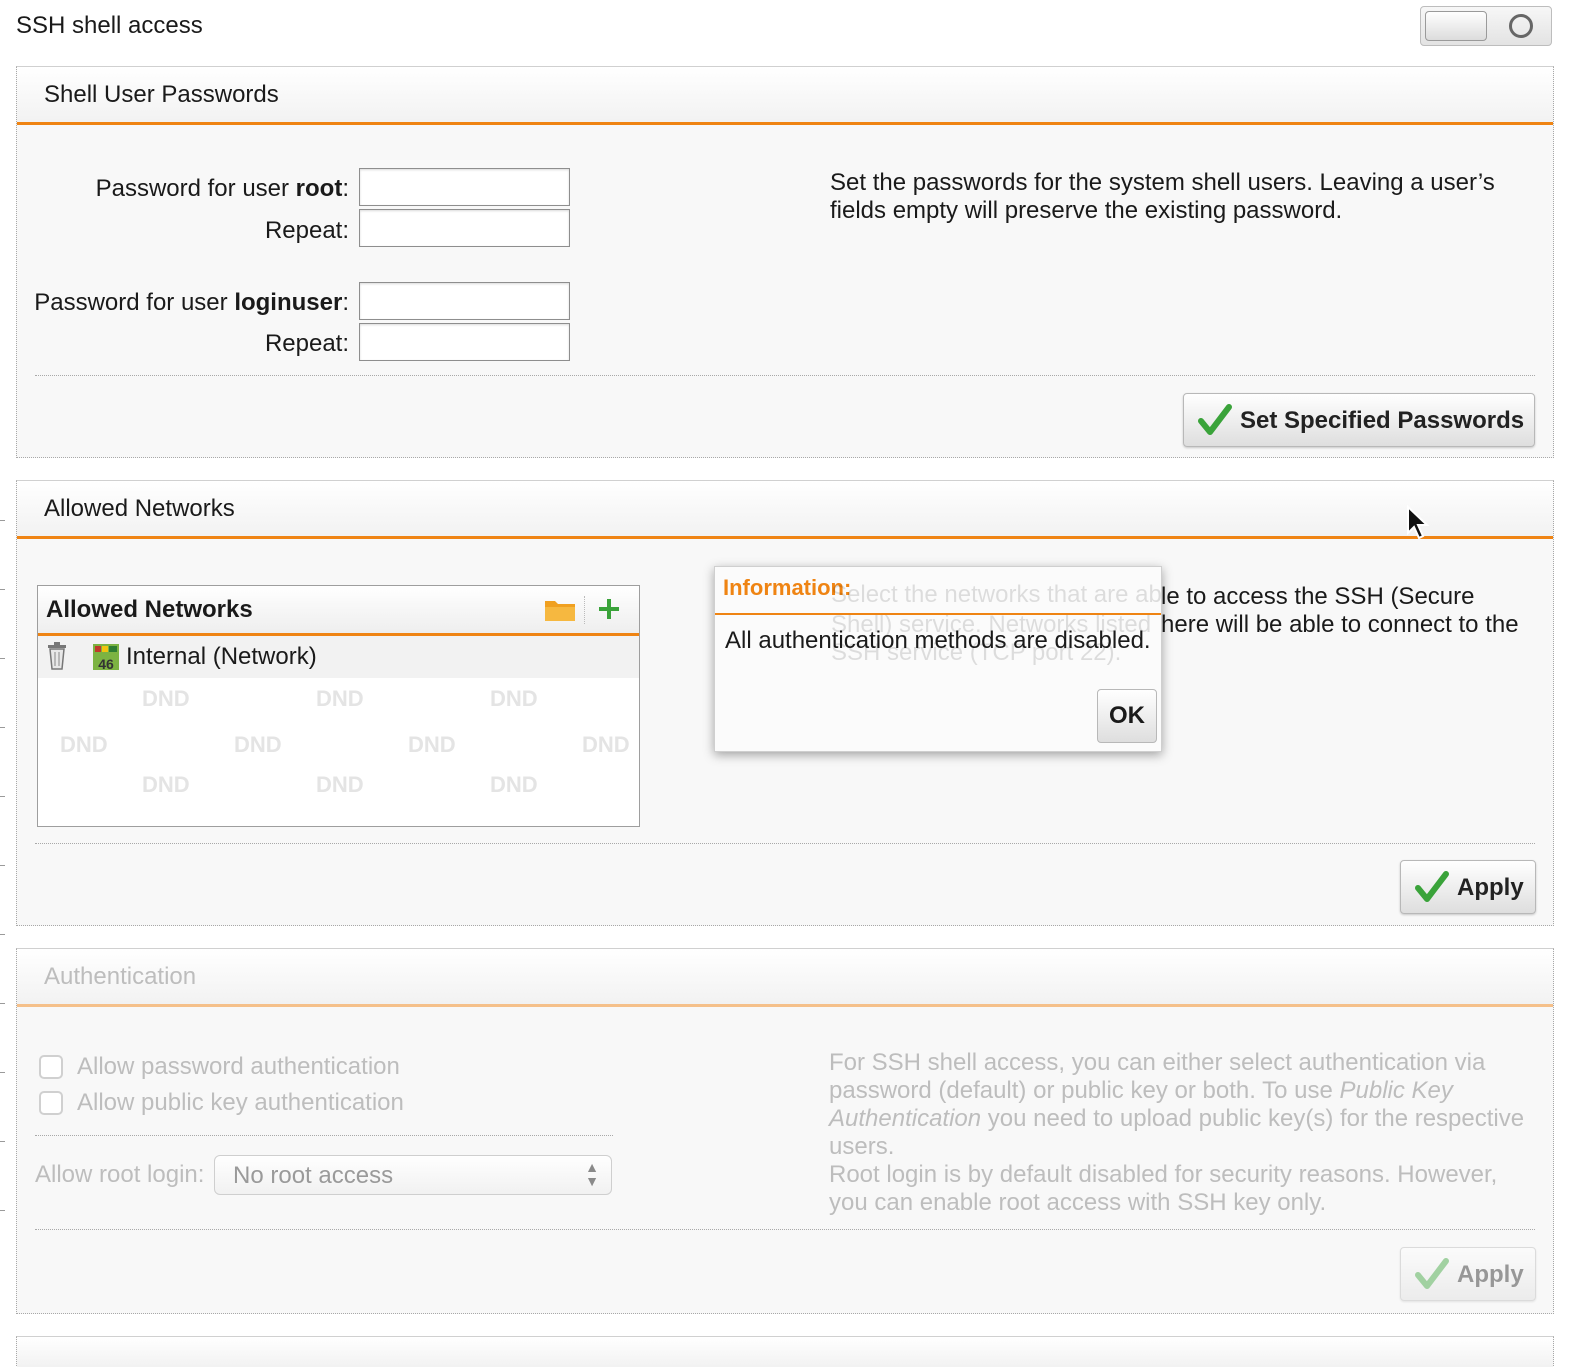  I want to click on ssh-enable-toggle, so click(1486, 26).